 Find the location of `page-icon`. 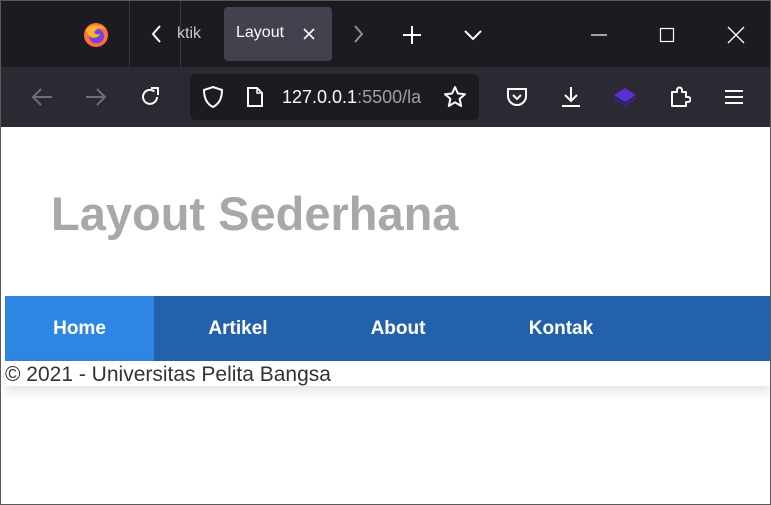

page-icon is located at coordinates (255, 97).